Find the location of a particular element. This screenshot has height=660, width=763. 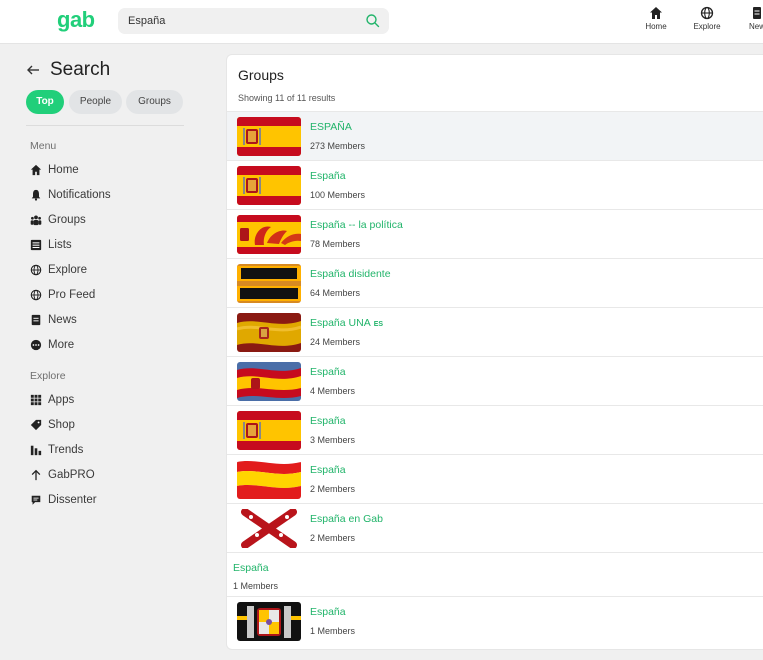

group-row: España disidente 64 Members is located at coordinates (495, 282).